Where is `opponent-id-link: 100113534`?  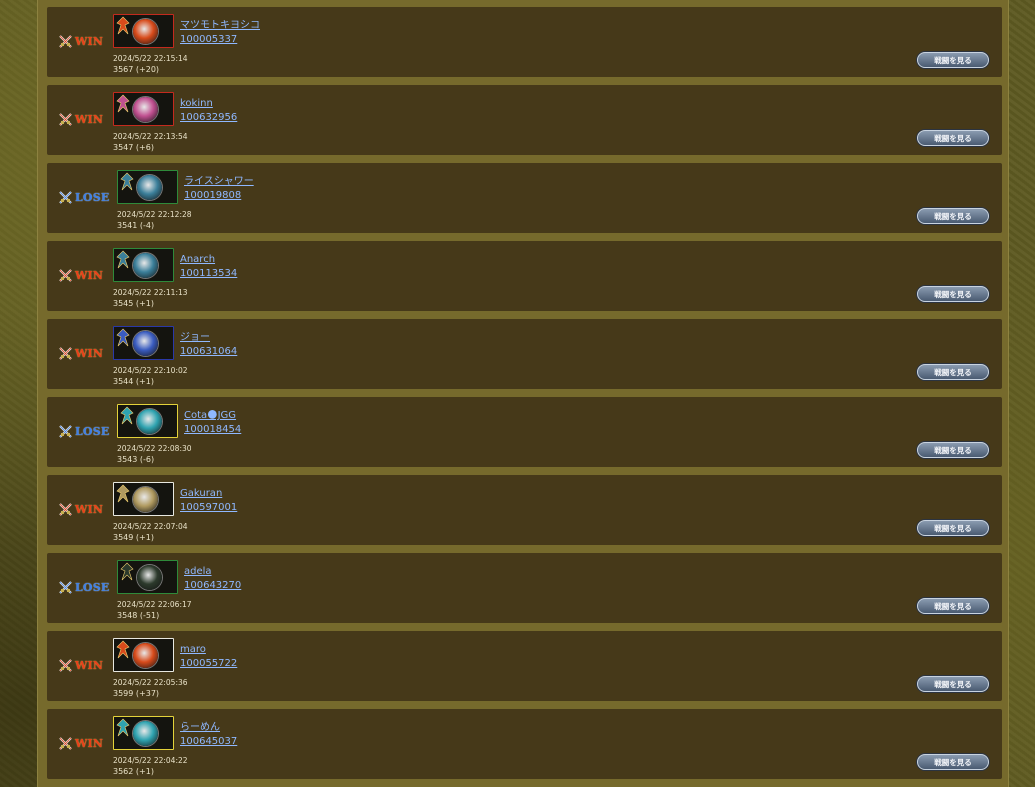
opponent-id-link: 100113534 is located at coordinates (208, 274).